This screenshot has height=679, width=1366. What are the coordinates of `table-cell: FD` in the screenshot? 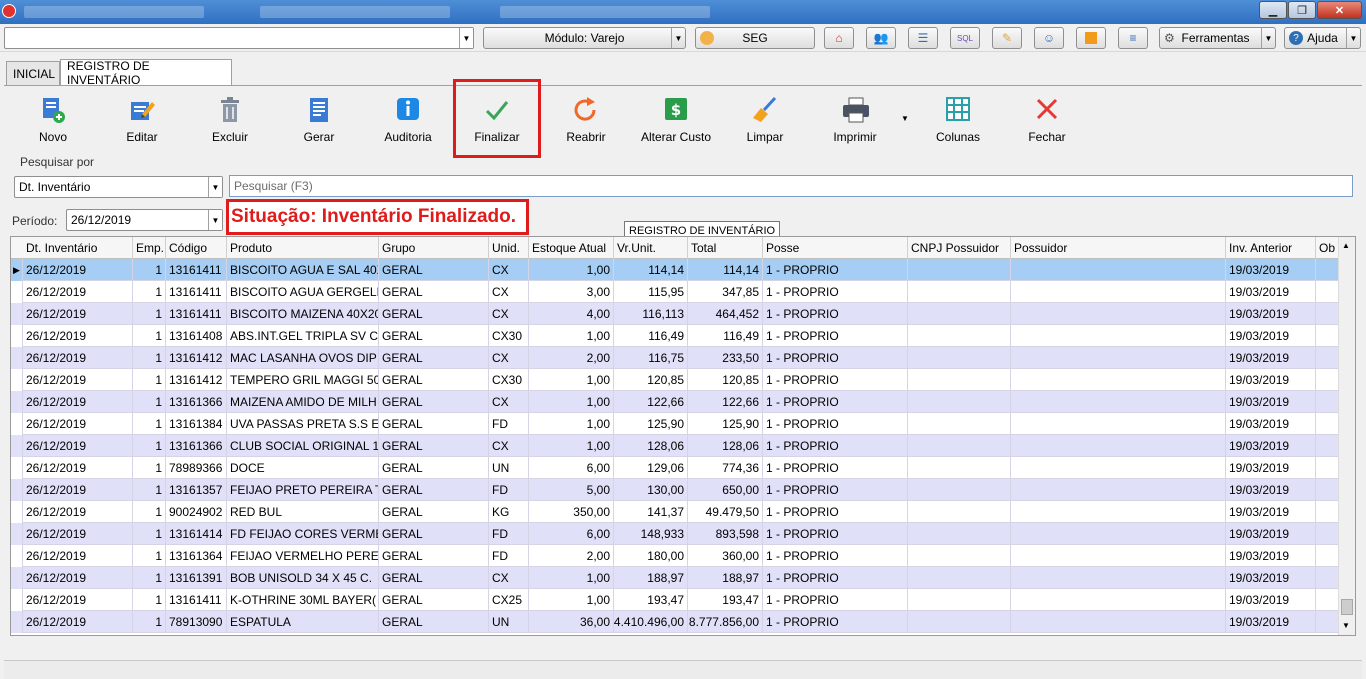 It's located at (509, 556).